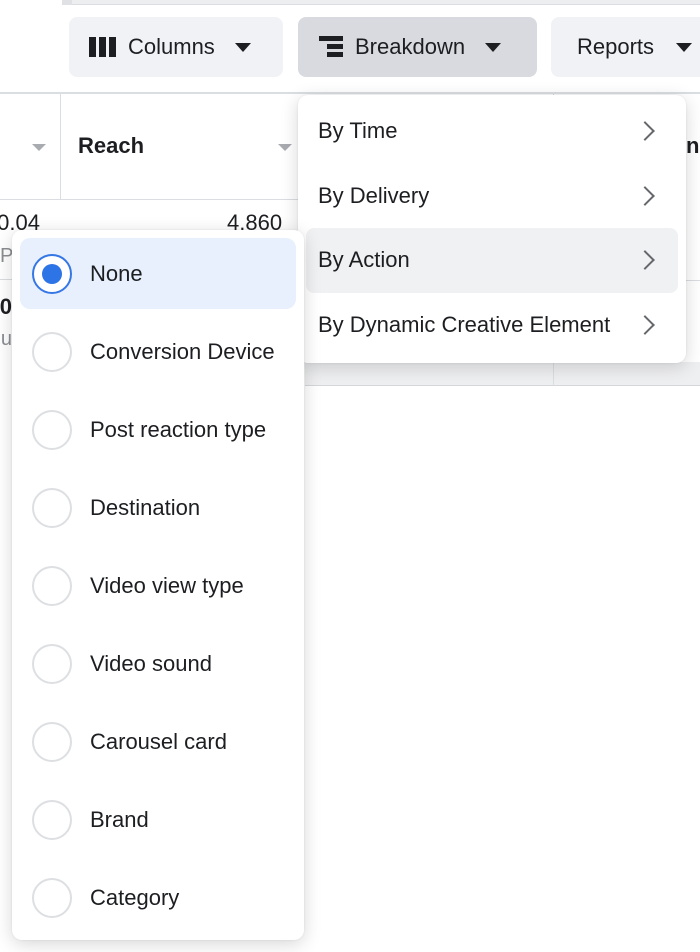 This screenshot has width=700, height=952. Describe the element at coordinates (410, 46) in the screenshot. I see `breakdown-button-label: Breakdown` at that location.